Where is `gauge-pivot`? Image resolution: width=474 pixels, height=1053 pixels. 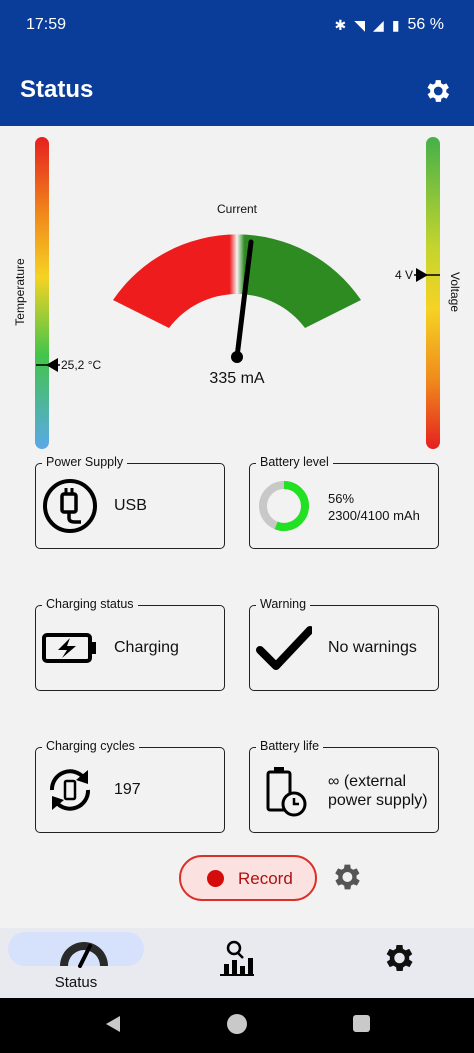 gauge-pivot is located at coordinates (237, 357).